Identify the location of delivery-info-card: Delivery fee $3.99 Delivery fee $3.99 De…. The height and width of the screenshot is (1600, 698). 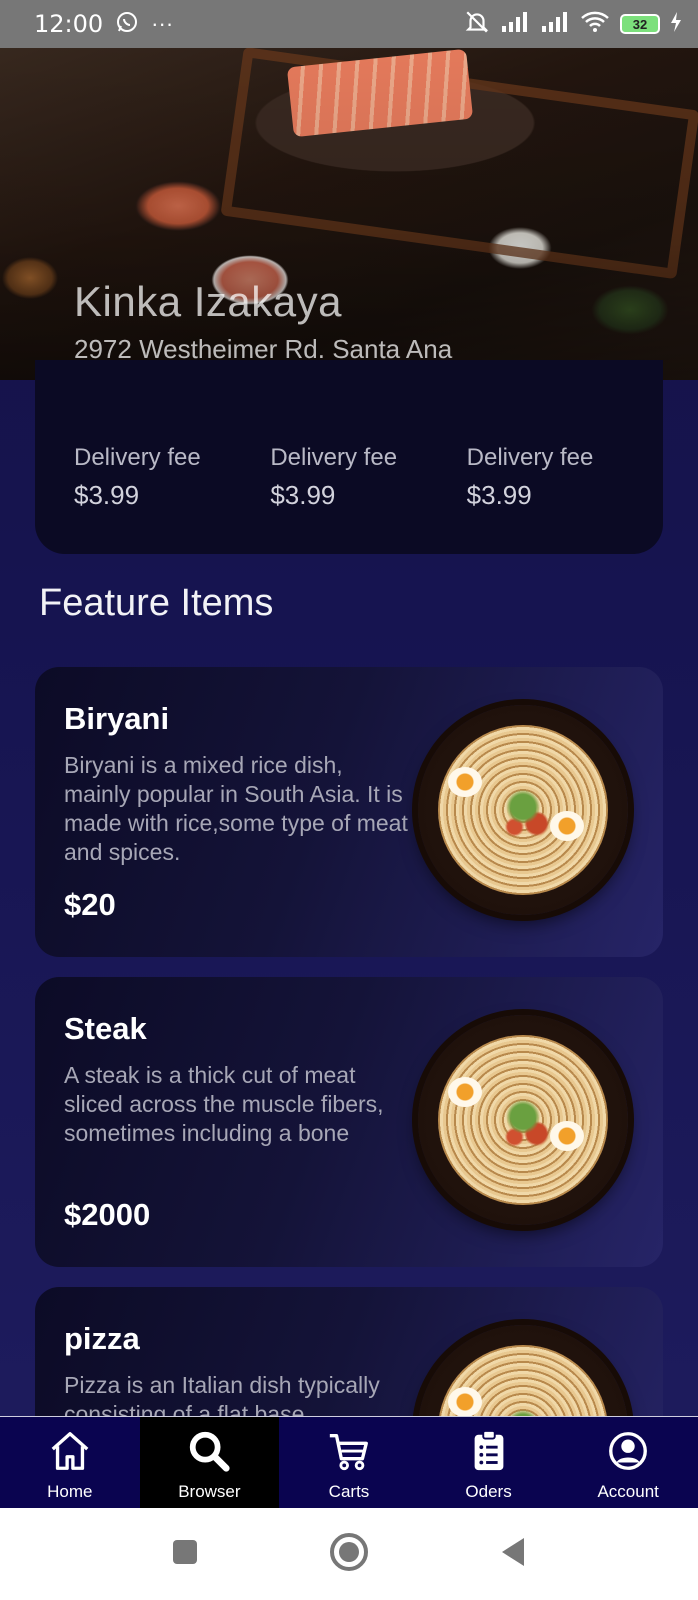
(349, 457).